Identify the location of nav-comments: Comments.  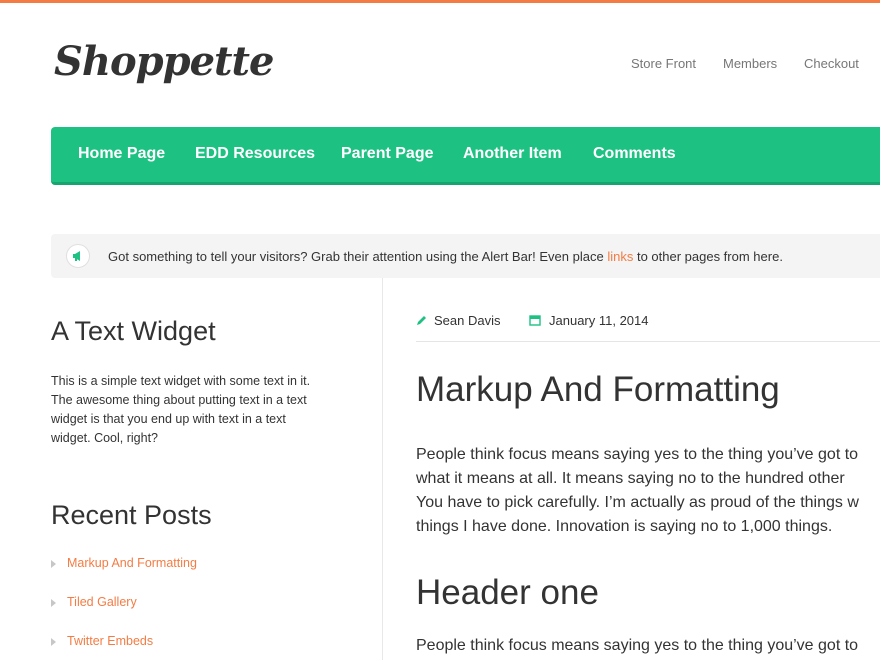
(634, 154).